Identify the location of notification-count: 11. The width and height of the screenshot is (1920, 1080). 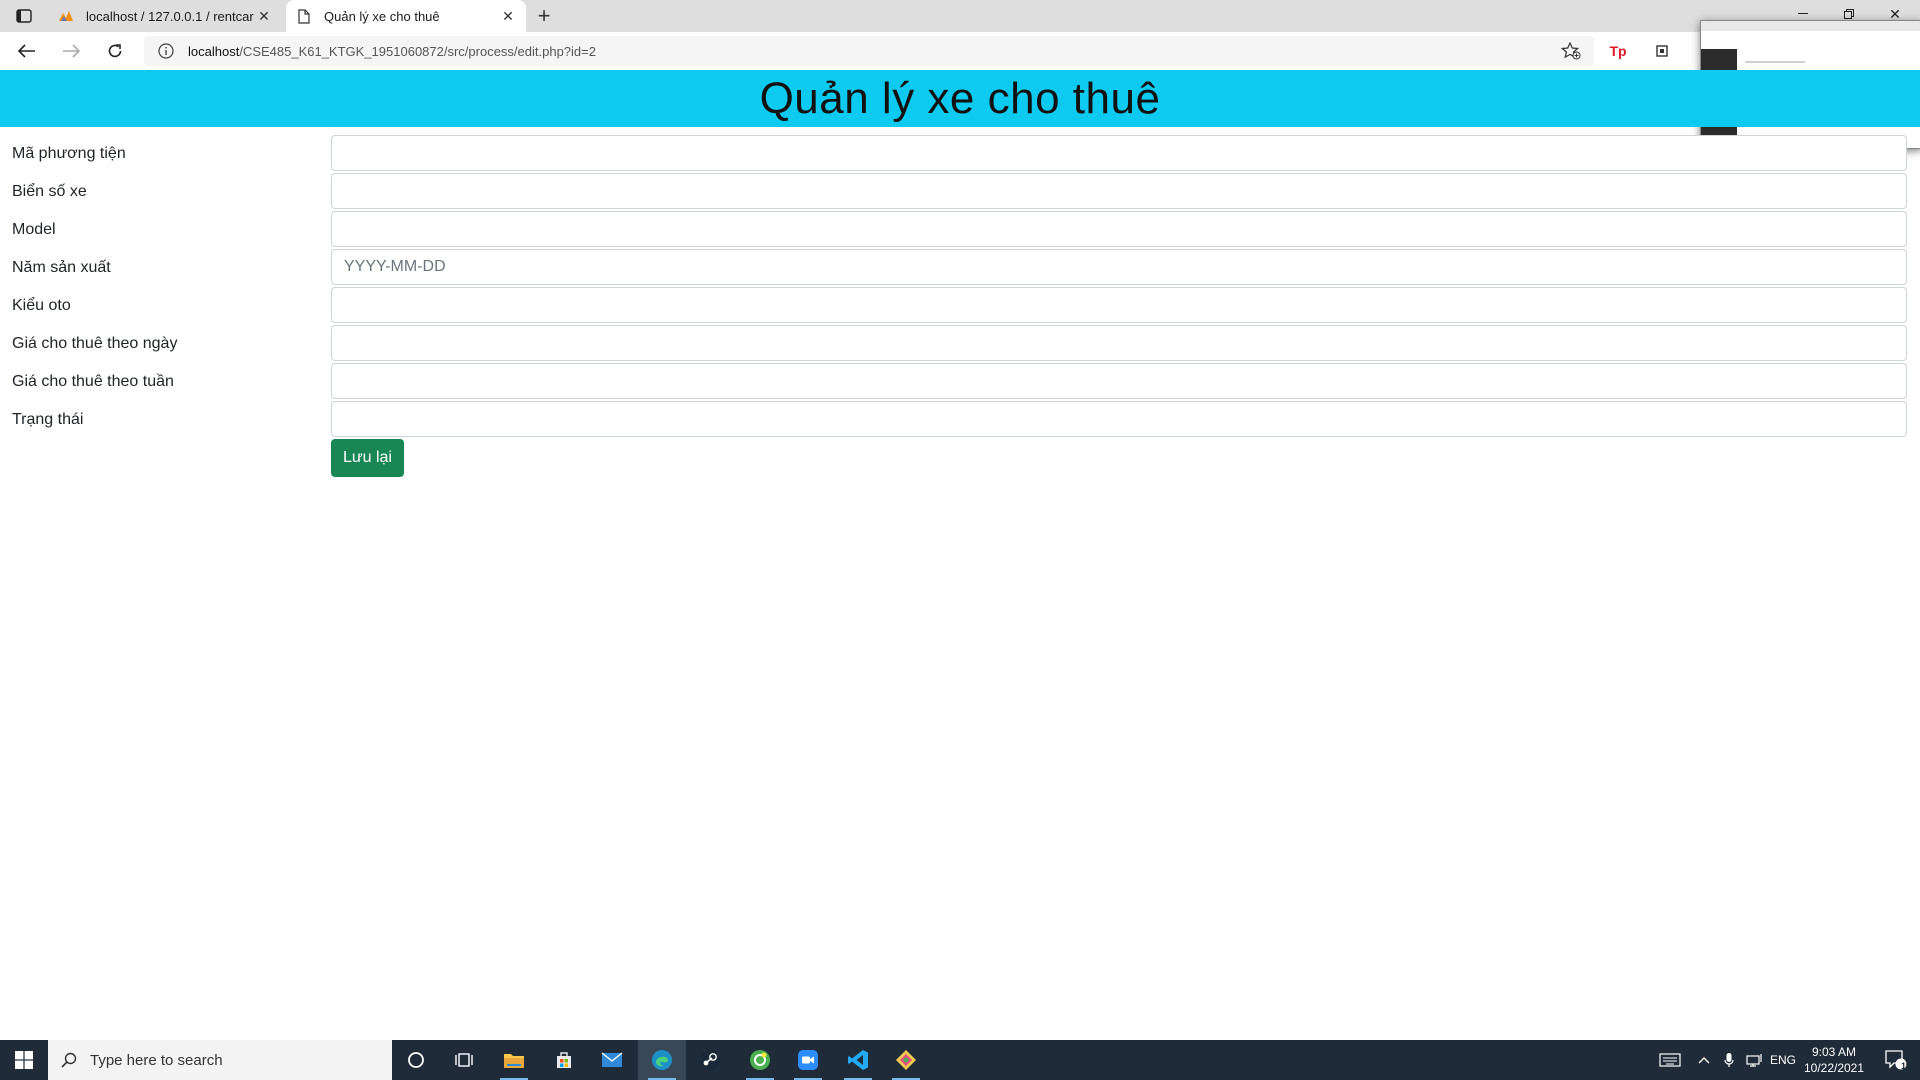
(1906, 1066).